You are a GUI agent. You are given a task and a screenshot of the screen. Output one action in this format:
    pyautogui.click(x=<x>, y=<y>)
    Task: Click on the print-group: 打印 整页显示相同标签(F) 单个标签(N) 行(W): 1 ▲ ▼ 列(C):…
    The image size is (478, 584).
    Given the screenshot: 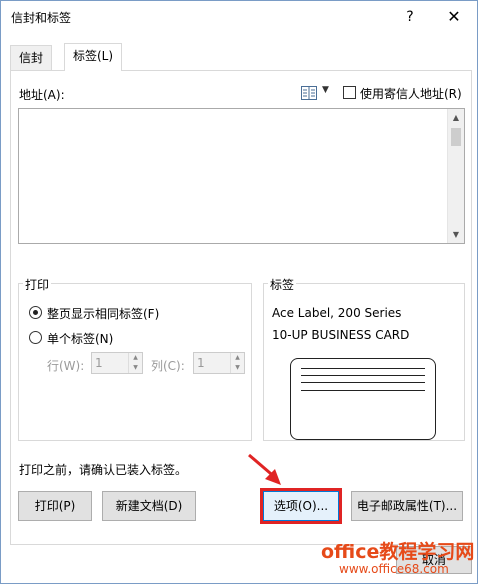 What is the action you would take?
    pyautogui.click(x=135, y=358)
    